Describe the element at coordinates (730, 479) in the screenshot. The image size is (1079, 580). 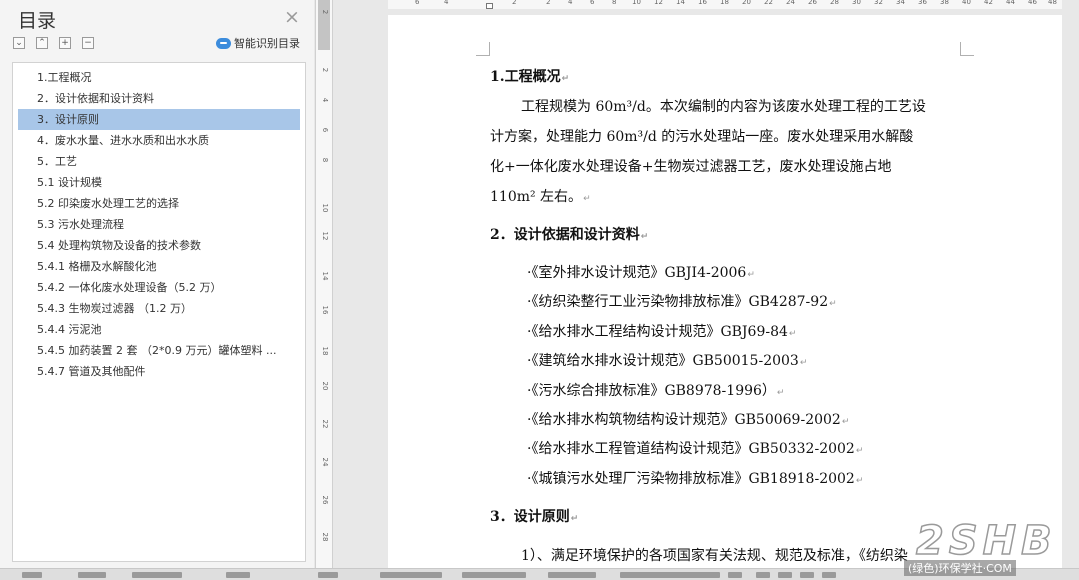
I see `reference-item: ·《城镇污水处理厂污染物排放标准》GB18918-2002↵` at that location.